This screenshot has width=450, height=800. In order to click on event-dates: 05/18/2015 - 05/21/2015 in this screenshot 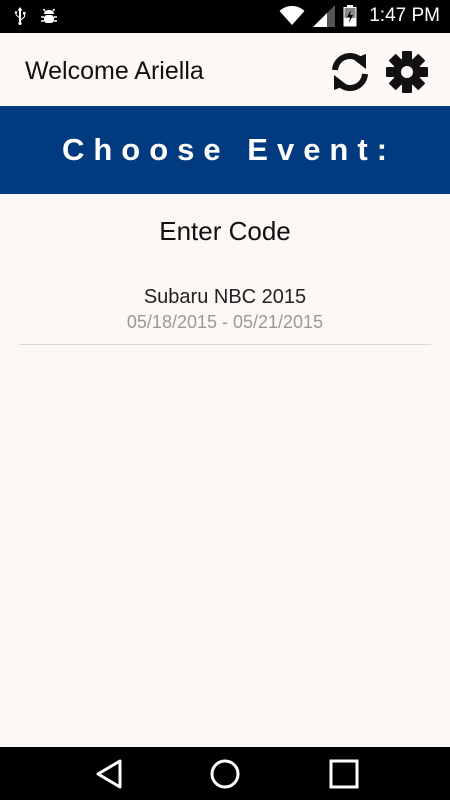, I will do `click(225, 322)`.